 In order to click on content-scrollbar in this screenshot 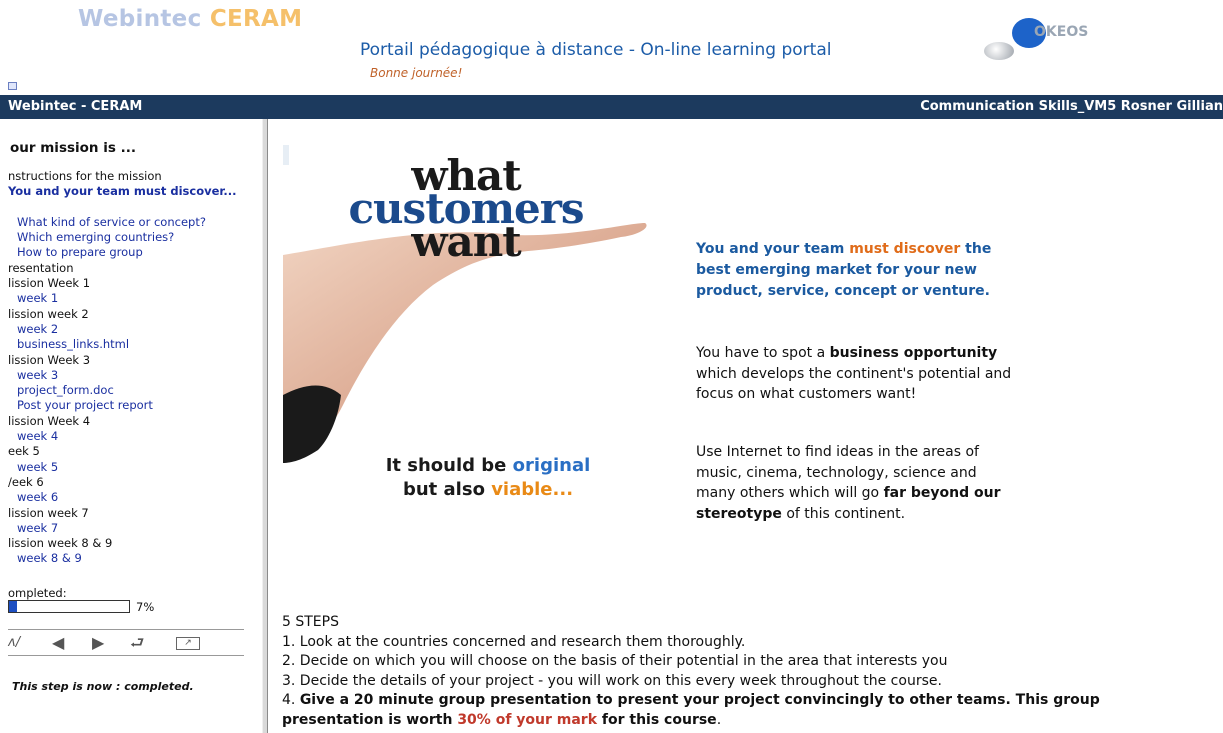, I will do `click(1220, 426)`.